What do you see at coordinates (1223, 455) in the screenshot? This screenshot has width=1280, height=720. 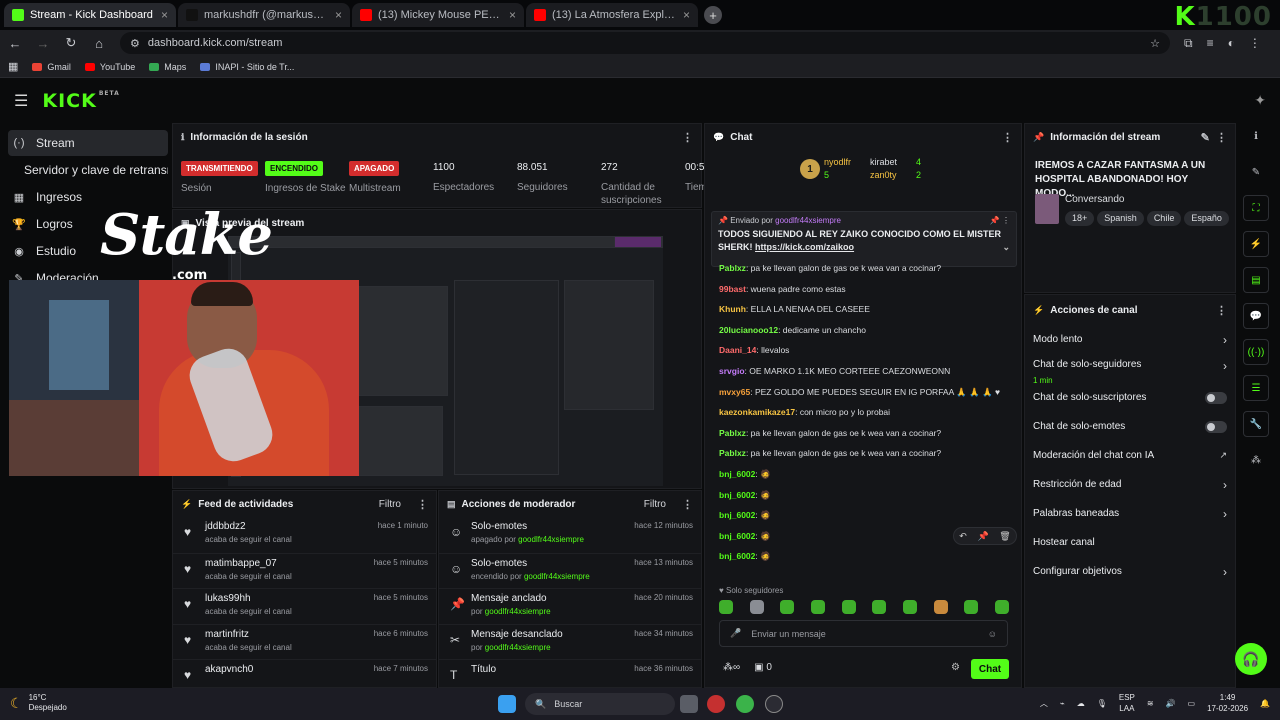 I see `external-link-icon: ↗` at bounding box center [1223, 455].